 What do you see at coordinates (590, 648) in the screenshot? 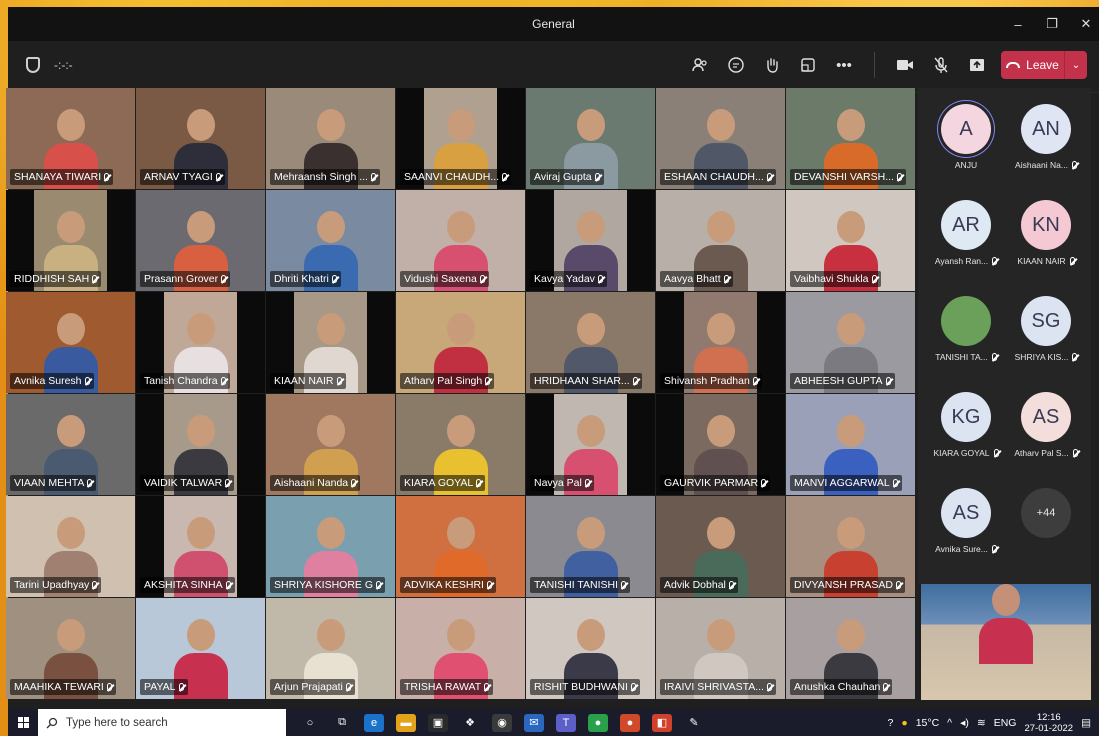
I see `video-tile: RISHIT BUDHWANI` at bounding box center [590, 648].